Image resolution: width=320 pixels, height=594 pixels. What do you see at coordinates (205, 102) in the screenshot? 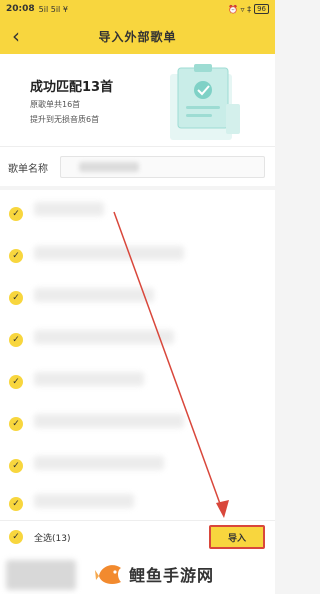
I see `clipboard-check-illustration-icon` at bounding box center [205, 102].